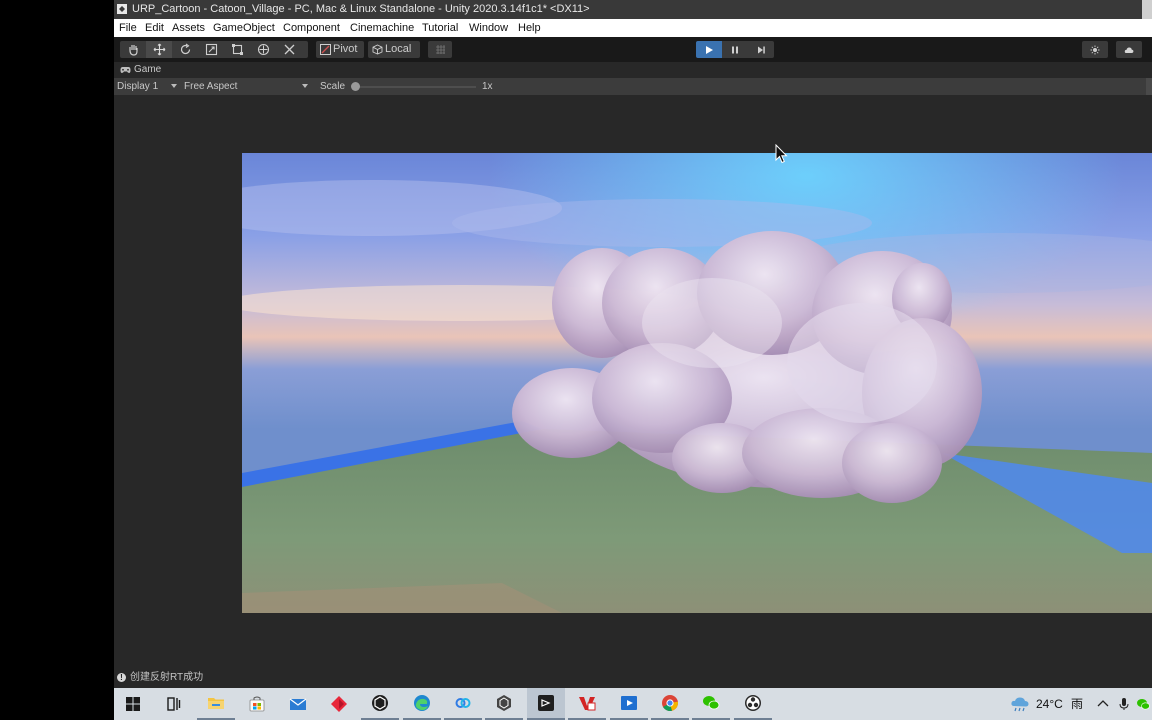 The height and width of the screenshot is (720, 1152). Describe the element at coordinates (166, 678) in the screenshot. I see `status-message: 创建反射RT成功` at that location.